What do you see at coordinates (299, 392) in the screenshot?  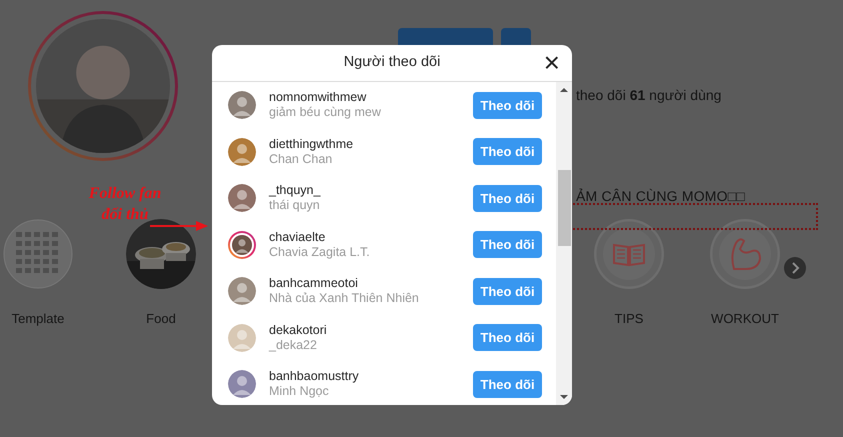 I see `full-name-text: Minh Ngọc` at bounding box center [299, 392].